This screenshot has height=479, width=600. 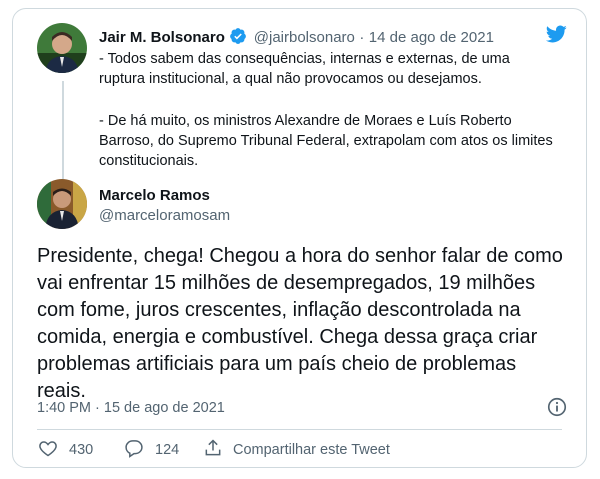 I want to click on reply-author-name: Marcelo Ramos, so click(x=154, y=196).